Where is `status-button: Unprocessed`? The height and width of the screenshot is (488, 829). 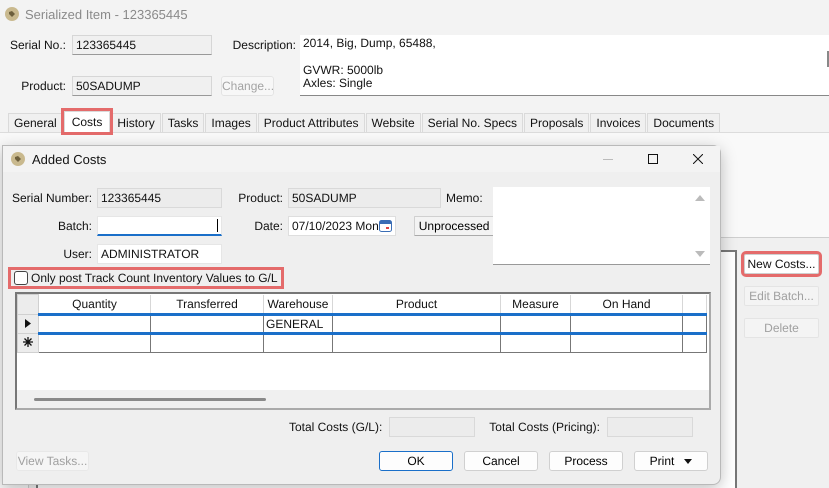 status-button: Unprocessed is located at coordinates (454, 226).